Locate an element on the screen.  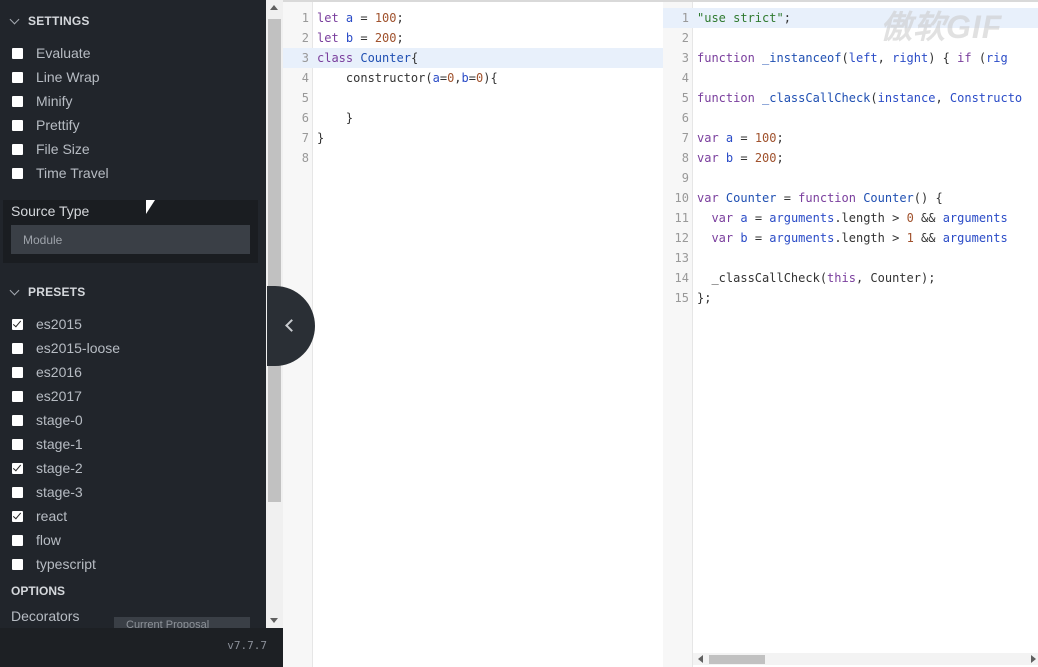
settings-option: Evaluate is located at coordinates (51, 53).